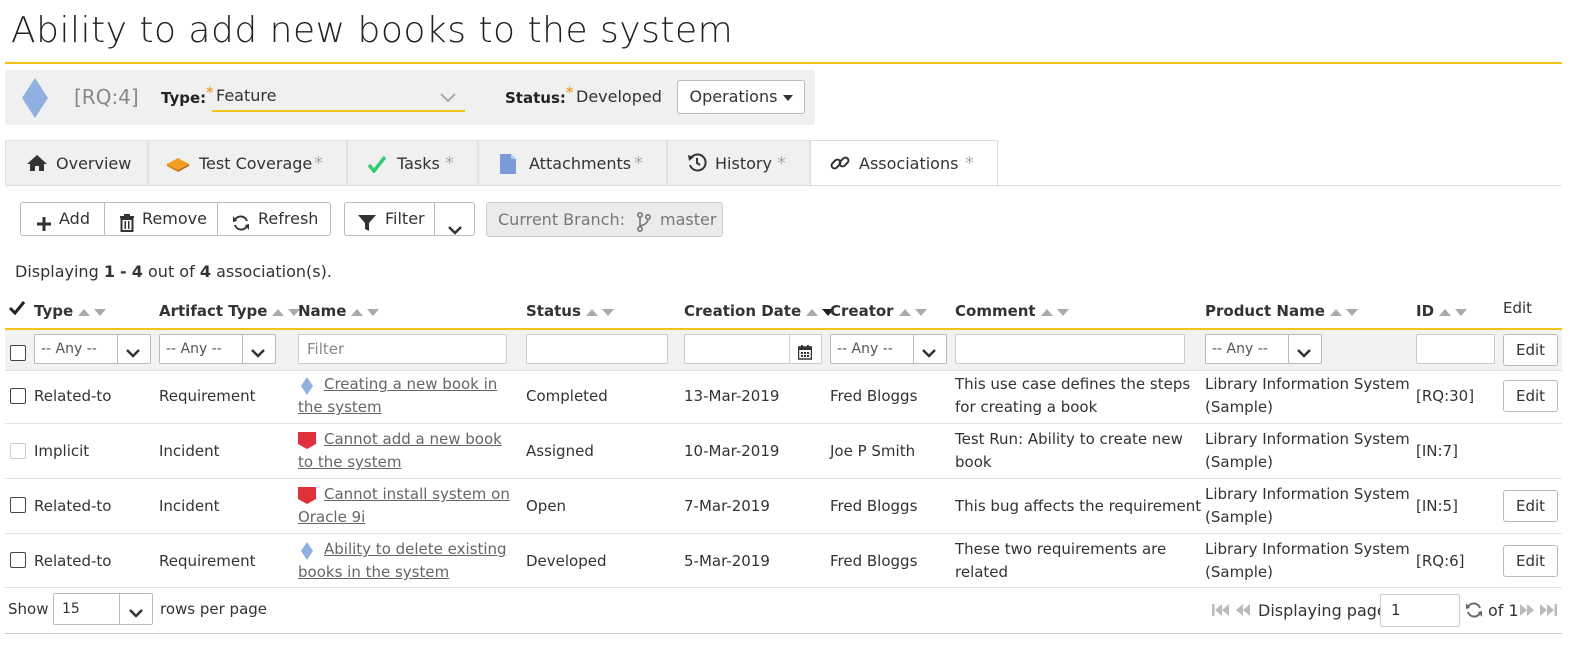 Image resolution: width=1573 pixels, height=646 pixels. I want to click on date-filter-input, so click(753, 349).